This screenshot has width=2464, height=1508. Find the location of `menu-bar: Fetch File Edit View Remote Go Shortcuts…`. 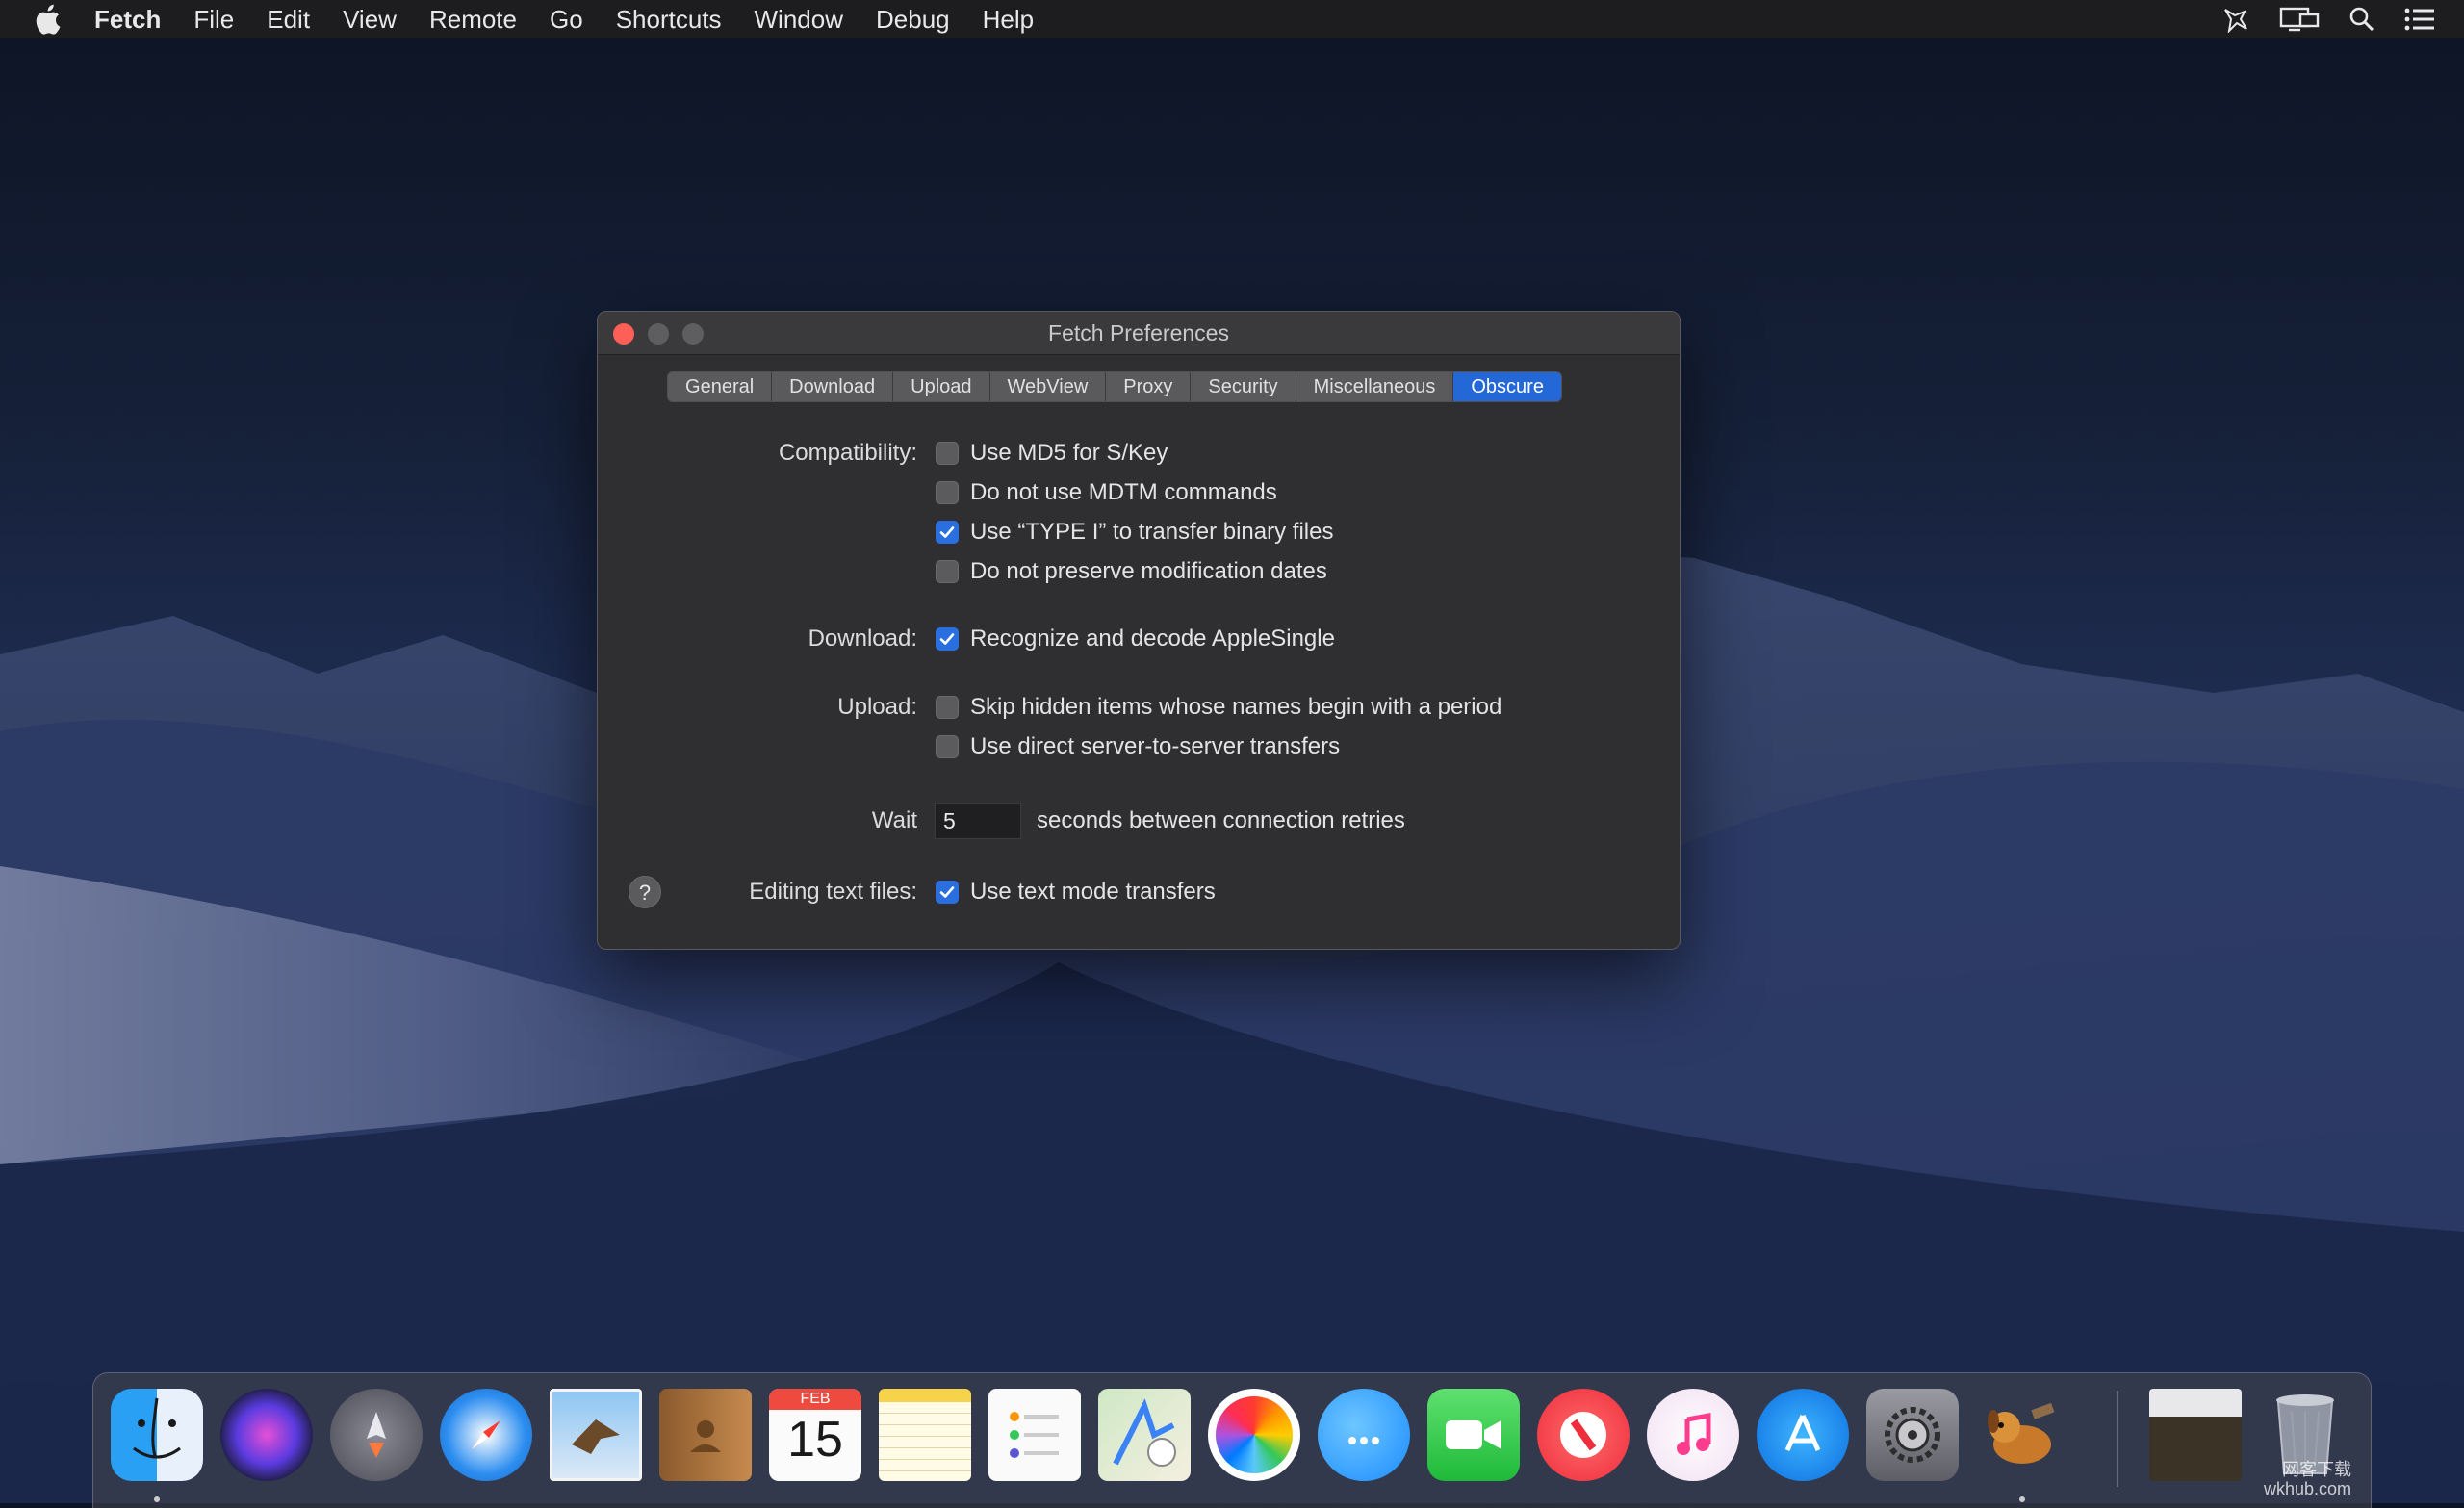

menu-bar: Fetch File Edit View Remote Go Shortcuts… is located at coordinates (1232, 19).